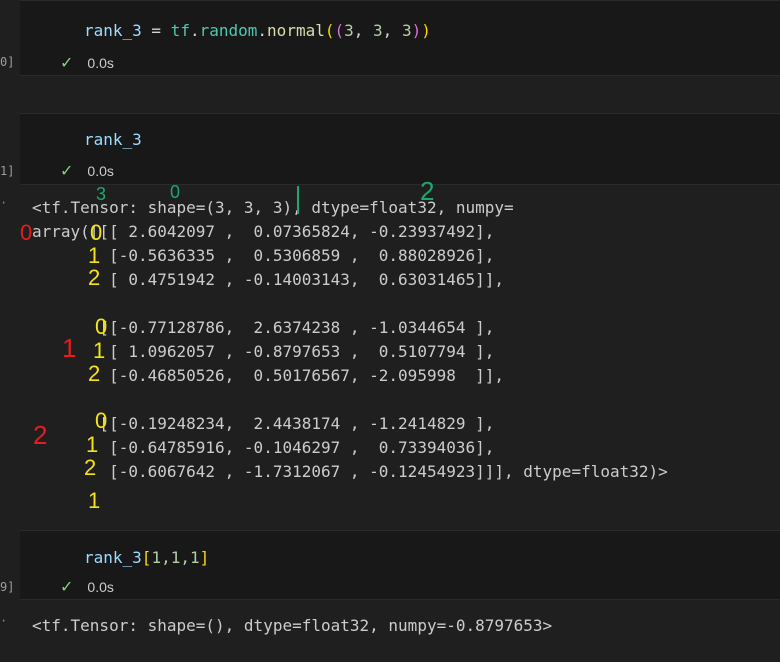  Describe the element at coordinates (113, 139) in the screenshot. I see `cell-2-code: rank_3` at that location.